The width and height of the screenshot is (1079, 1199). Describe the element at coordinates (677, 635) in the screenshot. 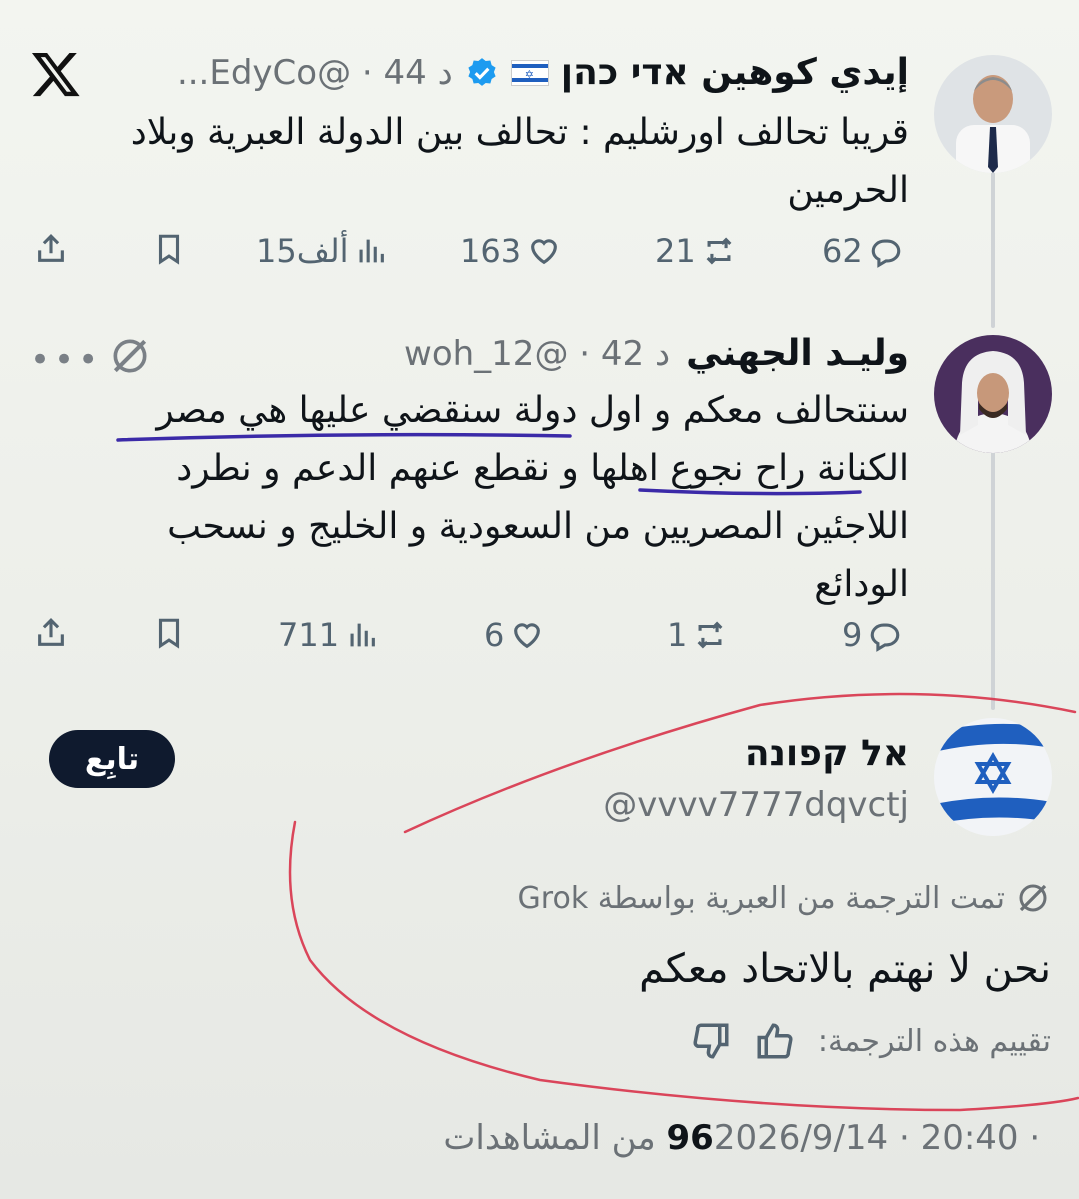

I see `retweet-count: 1` at that location.